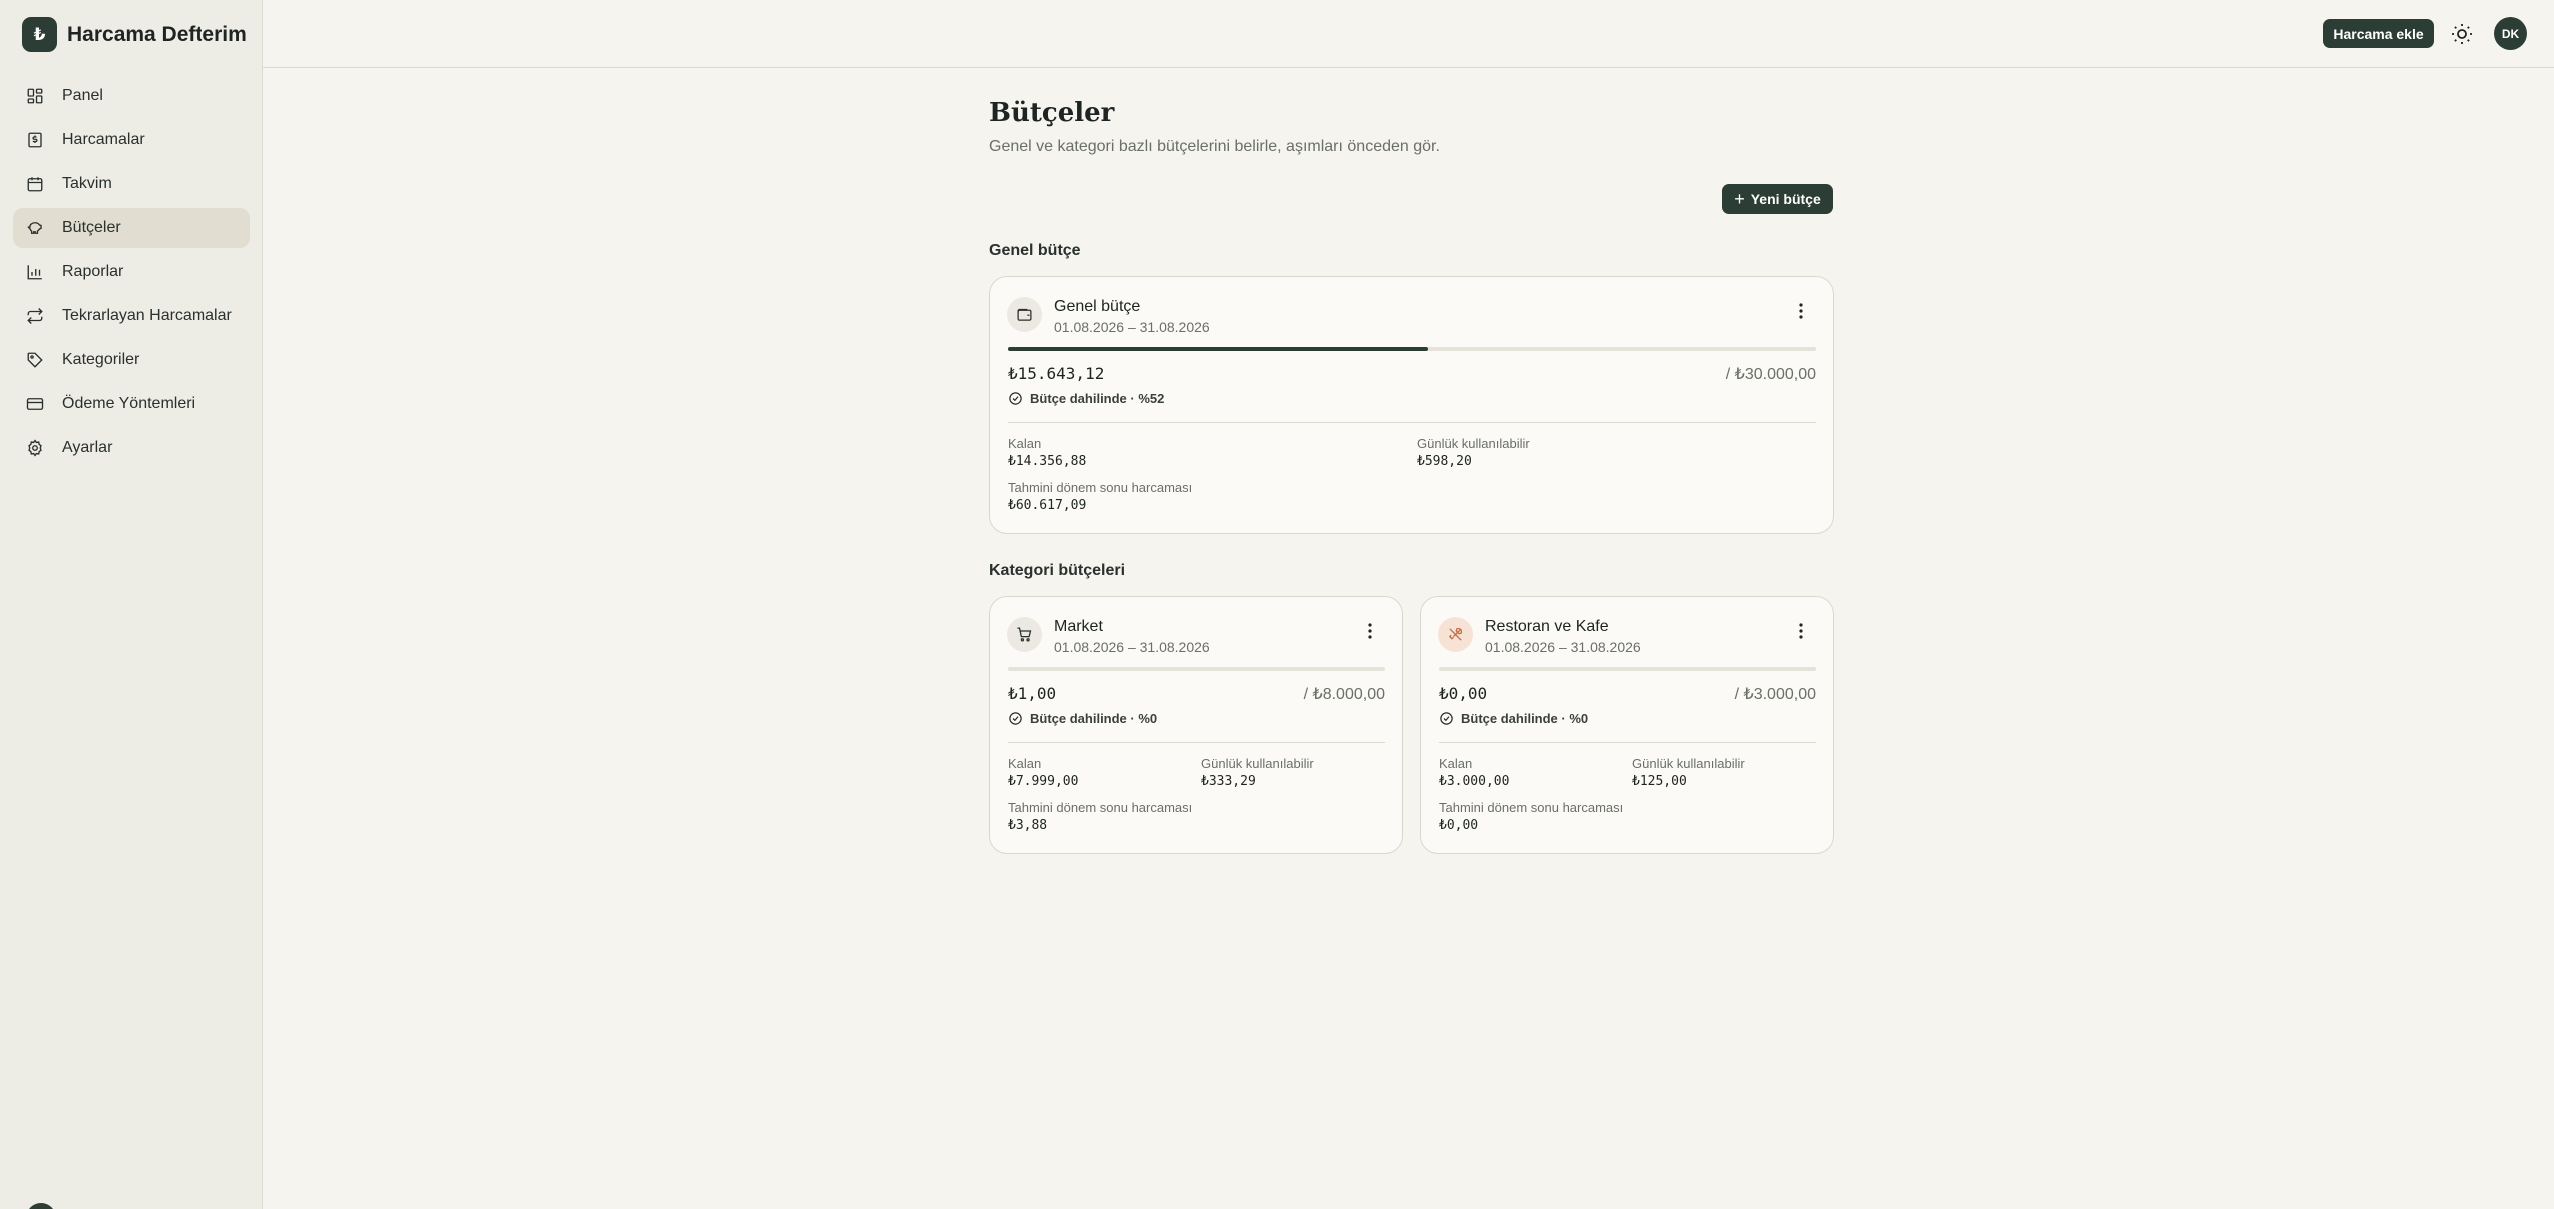  What do you see at coordinates (2462, 34) in the screenshot?
I see `sun-icon` at bounding box center [2462, 34].